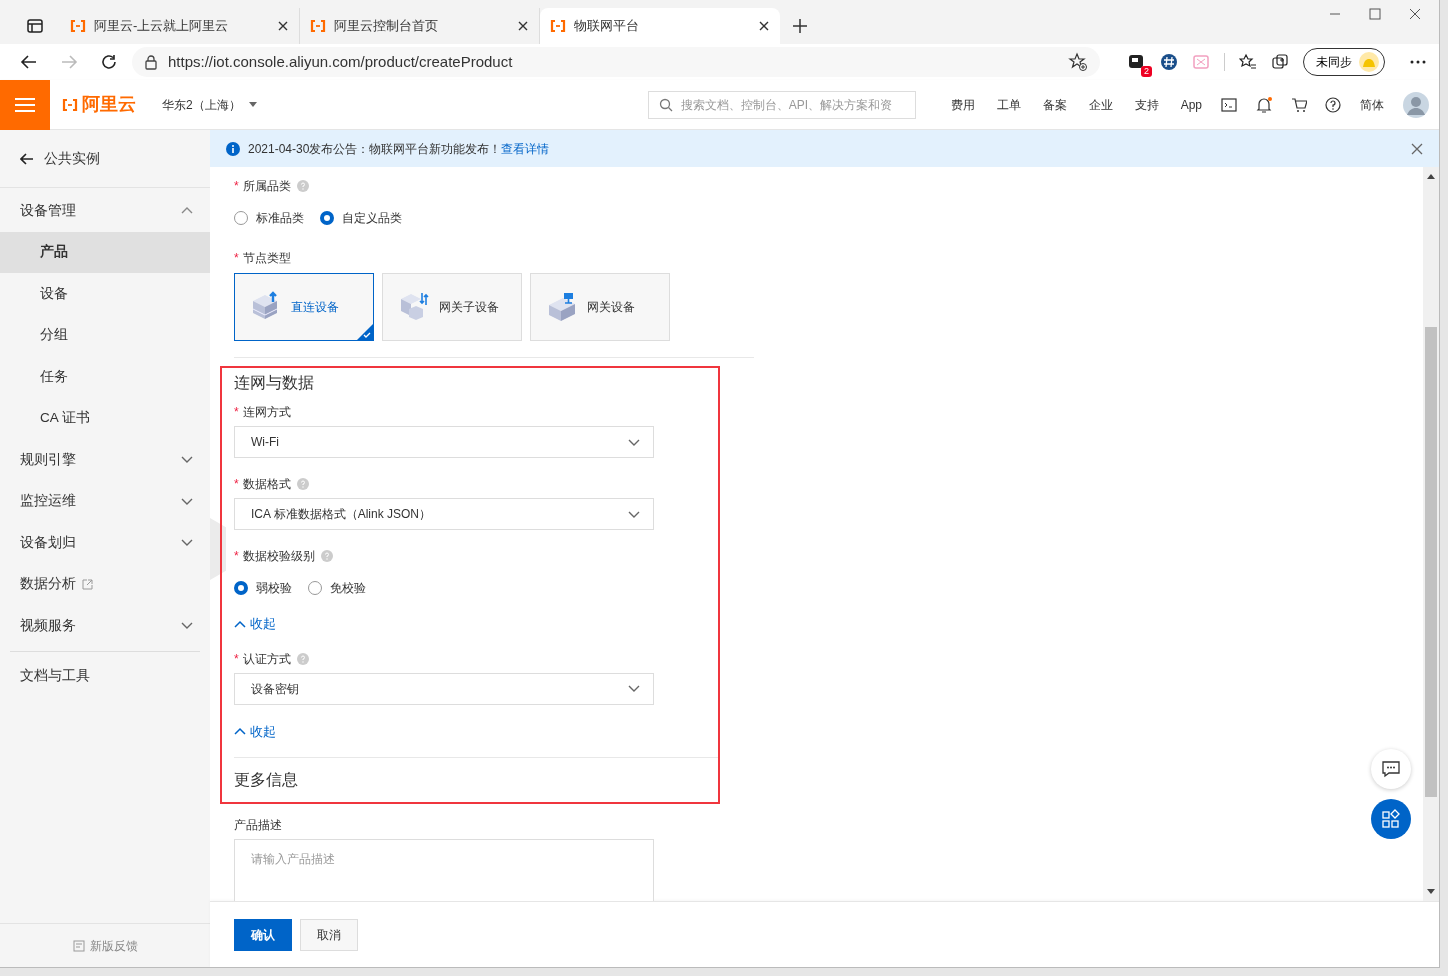  I want to click on apps-button, so click(1391, 819).